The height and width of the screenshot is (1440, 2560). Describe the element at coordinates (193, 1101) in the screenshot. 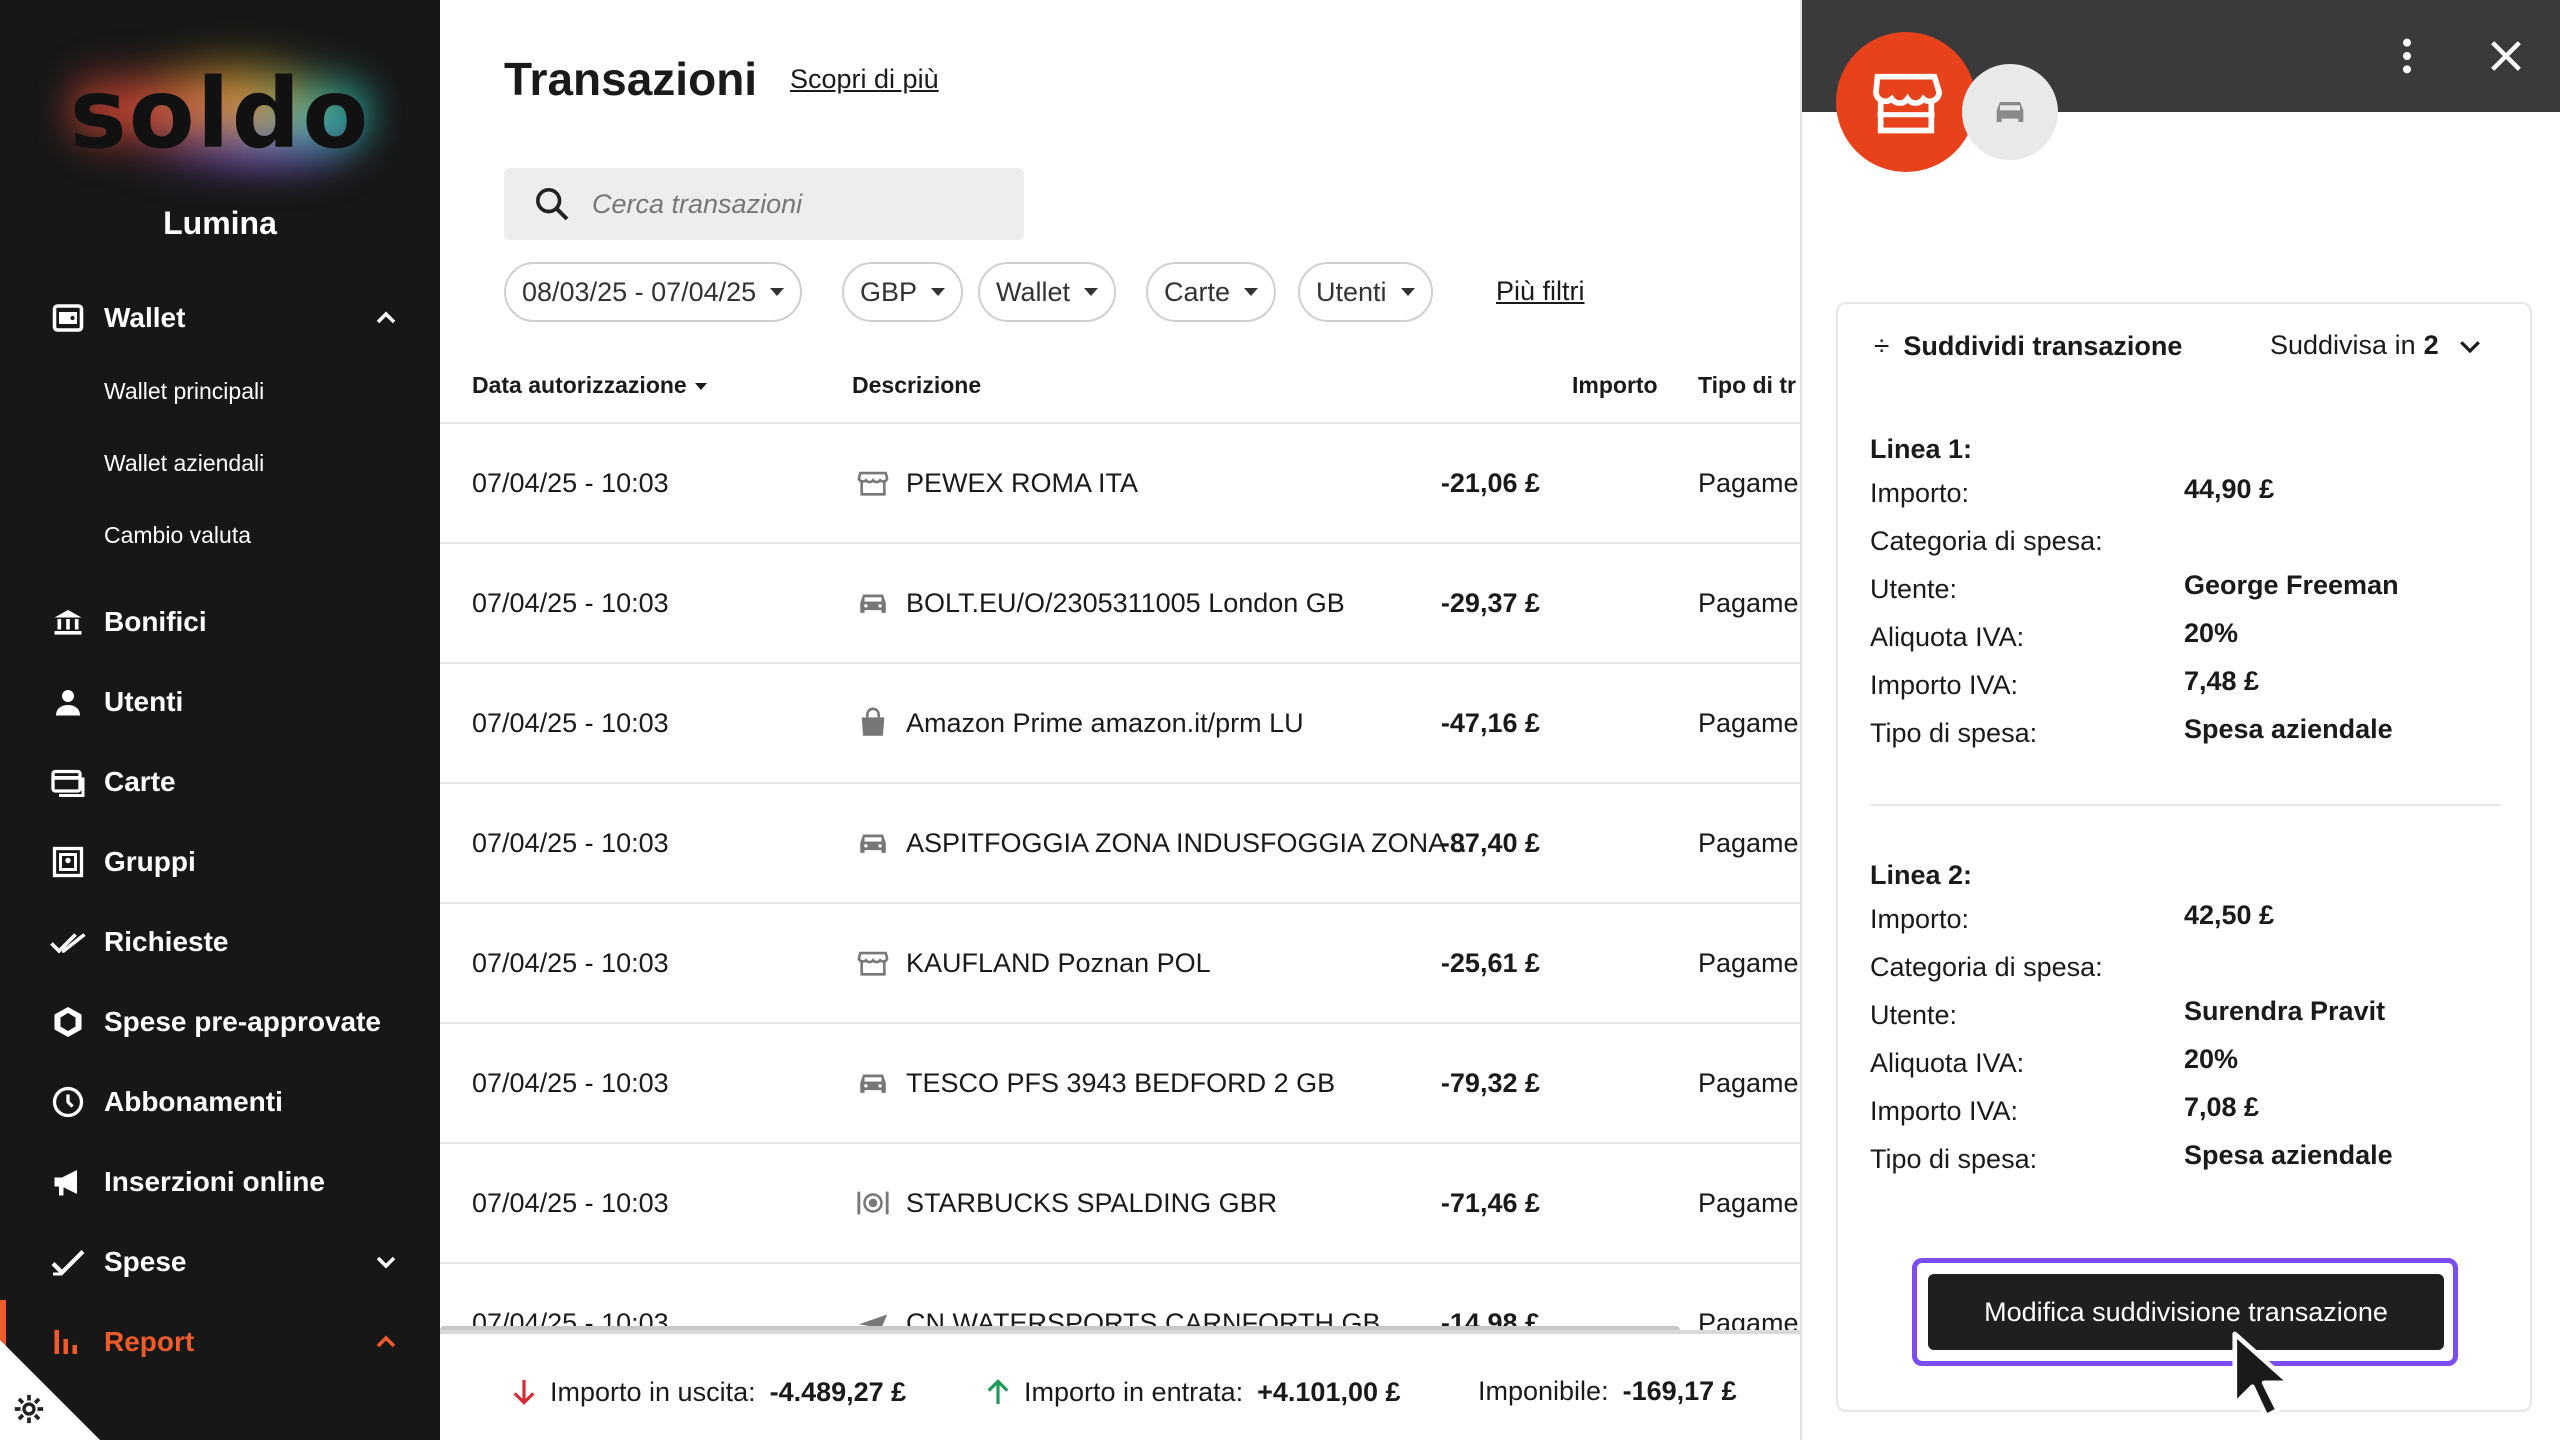

I see `sidebar-item-label: Abbonamenti` at that location.